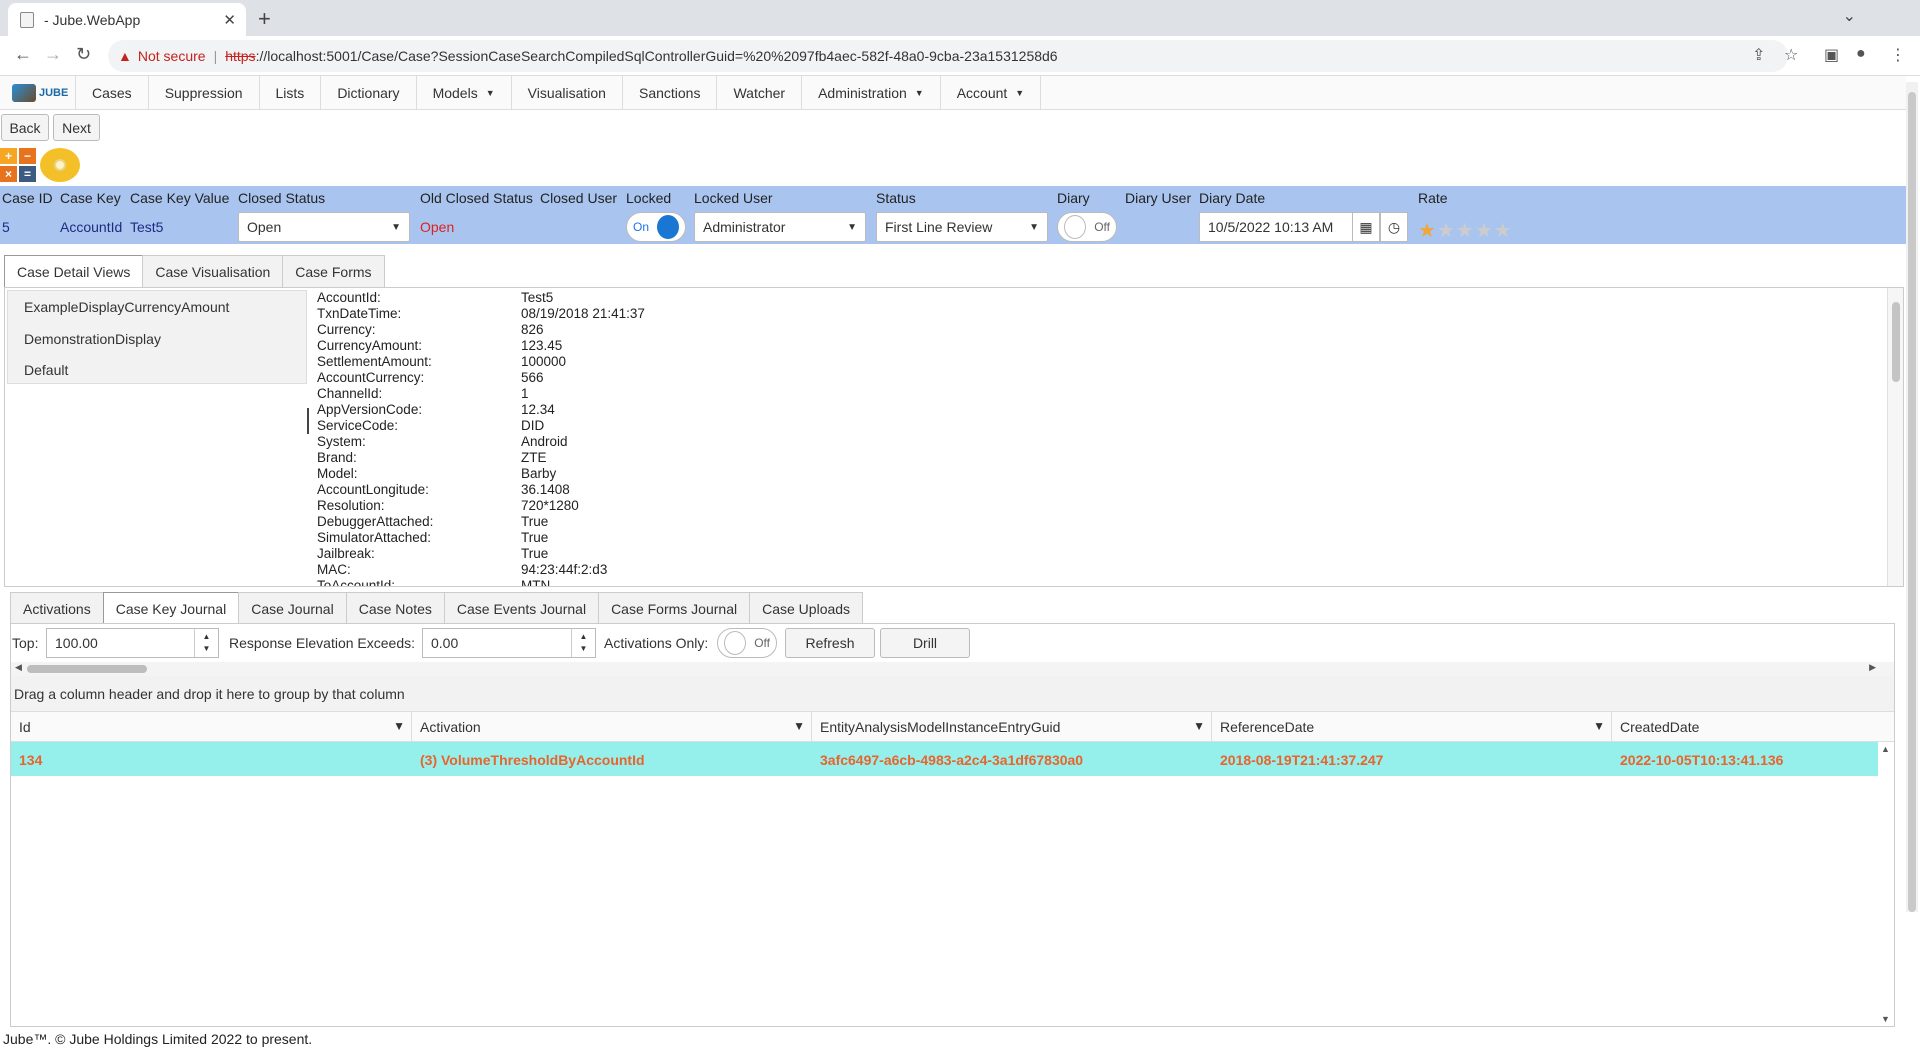 This screenshot has height=1049, width=1920. What do you see at coordinates (291, 93) in the screenshot?
I see `menu-lists: Lists` at bounding box center [291, 93].